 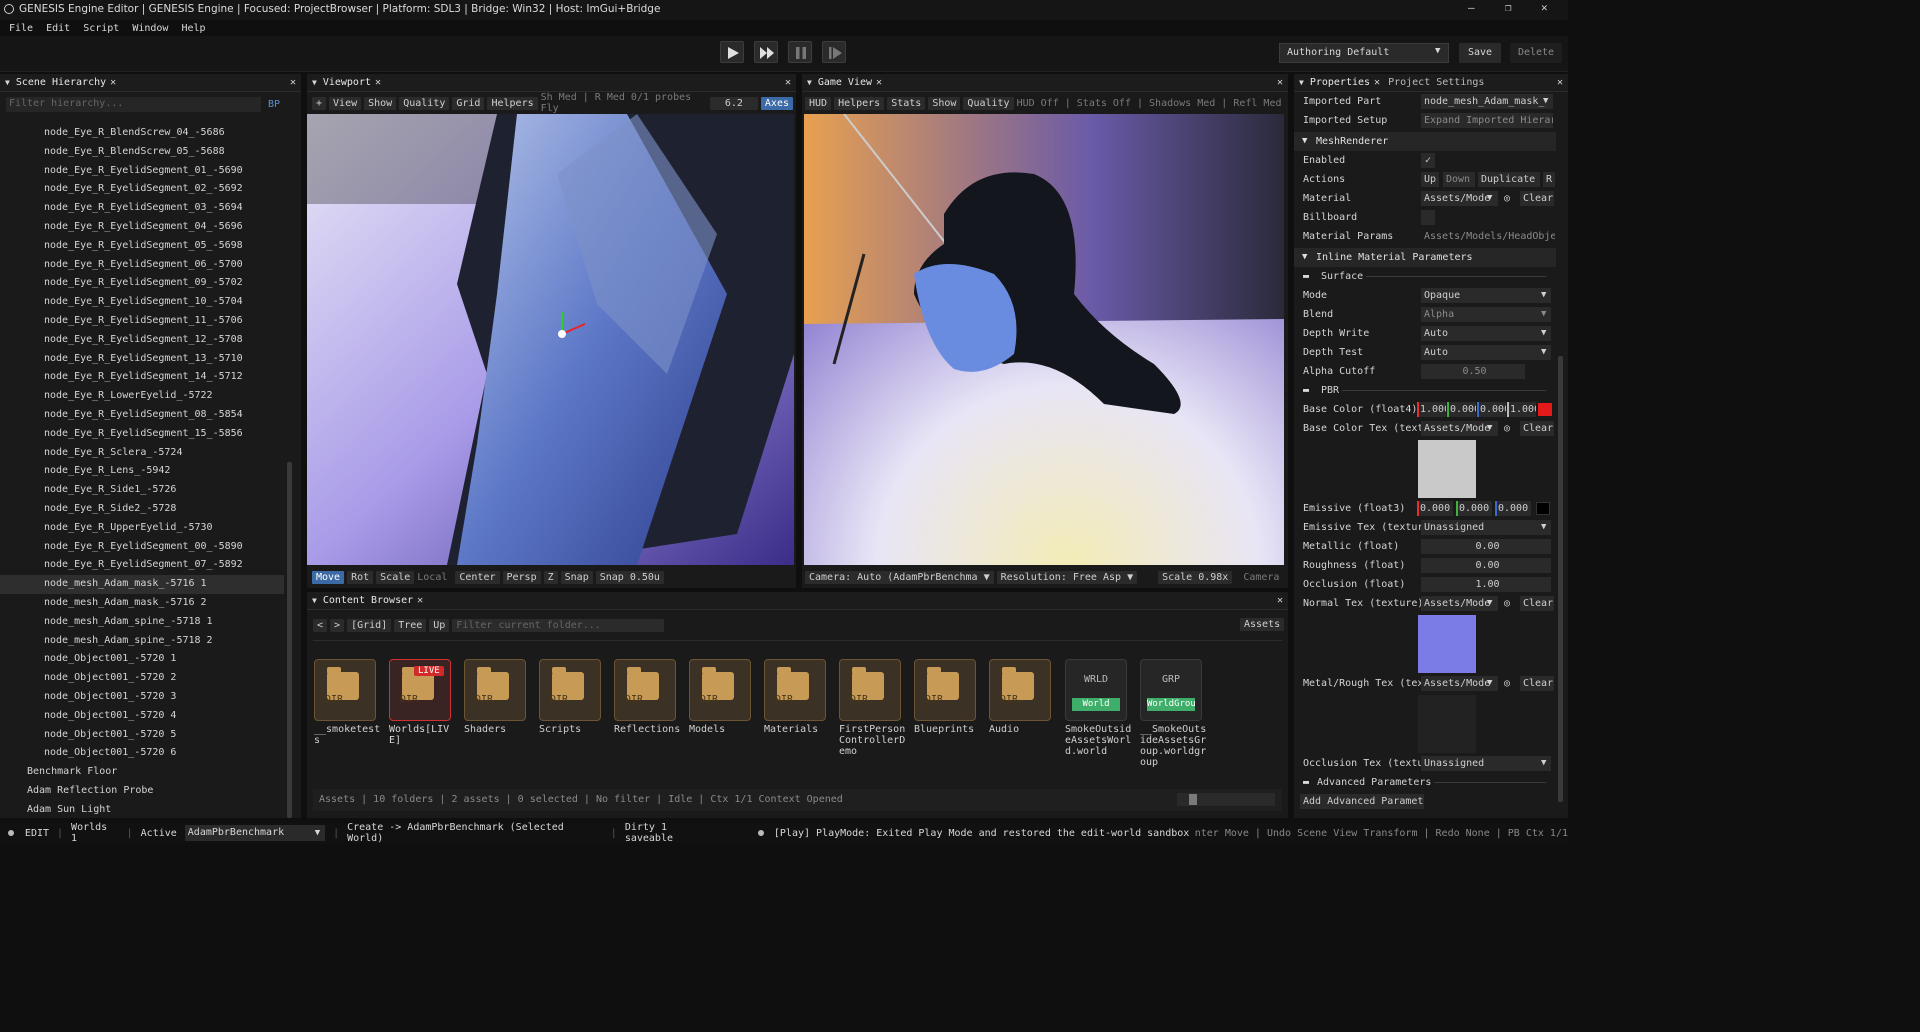 I want to click on menu-window: Window, so click(x=150, y=28).